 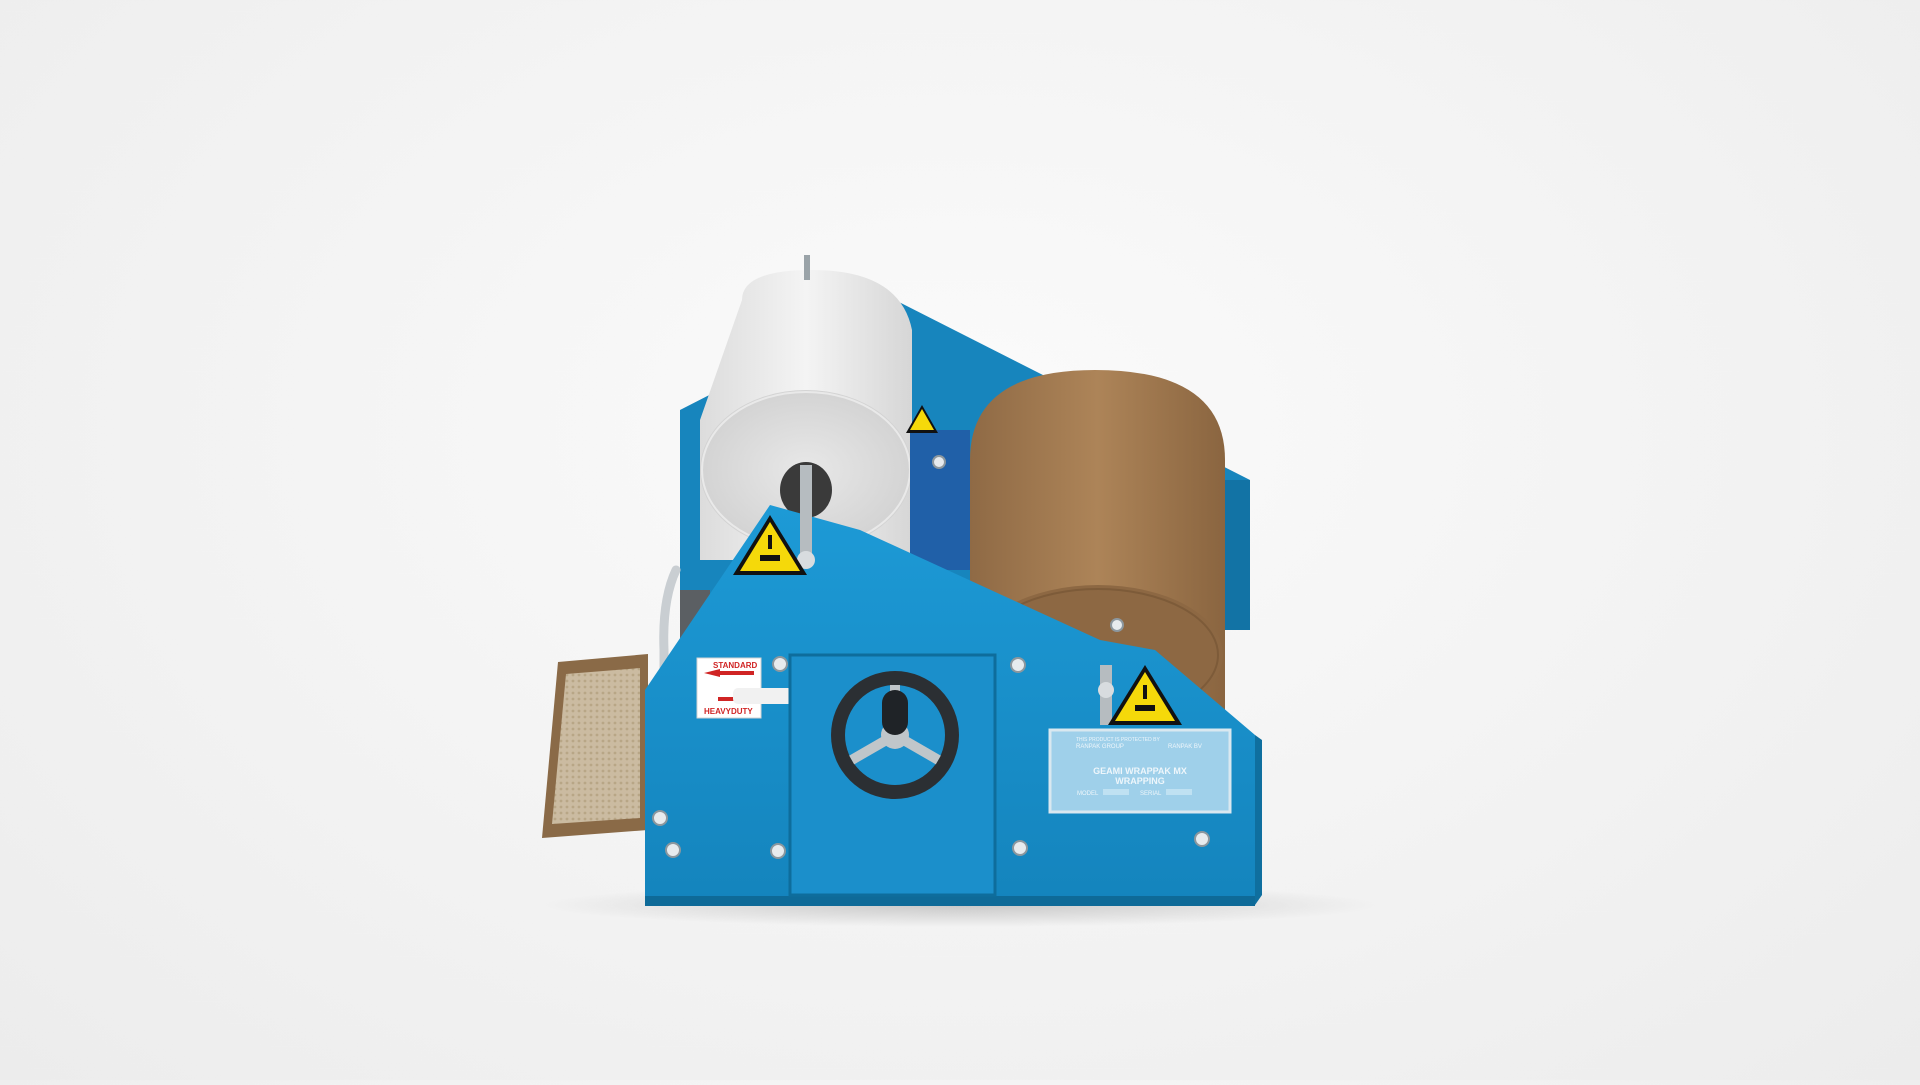 What do you see at coordinates (595, 746) in the screenshot?
I see `dispensed-wrapping-paper` at bounding box center [595, 746].